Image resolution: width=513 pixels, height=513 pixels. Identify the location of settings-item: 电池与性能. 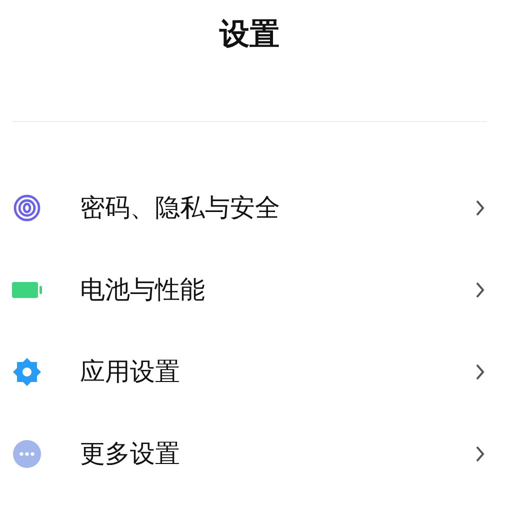
(249, 289).